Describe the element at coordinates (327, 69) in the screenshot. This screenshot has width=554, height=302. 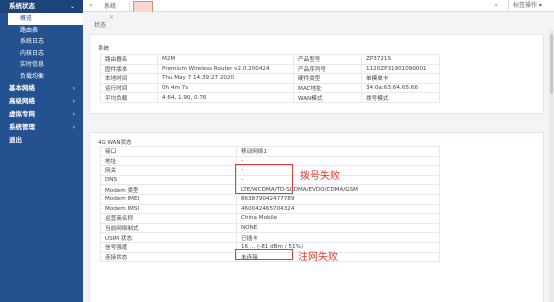
I see `field-label: 产品序列号` at that location.